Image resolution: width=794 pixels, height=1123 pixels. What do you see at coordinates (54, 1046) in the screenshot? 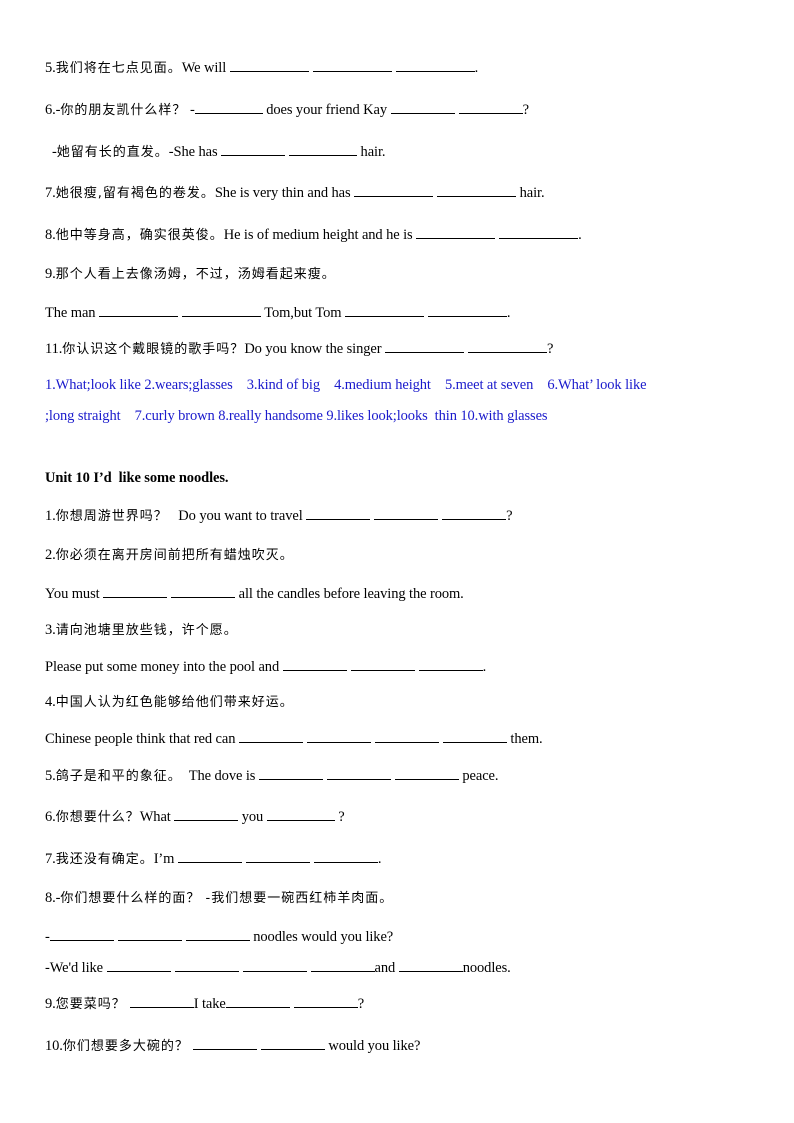
I see `question-number: 10.` at bounding box center [54, 1046].